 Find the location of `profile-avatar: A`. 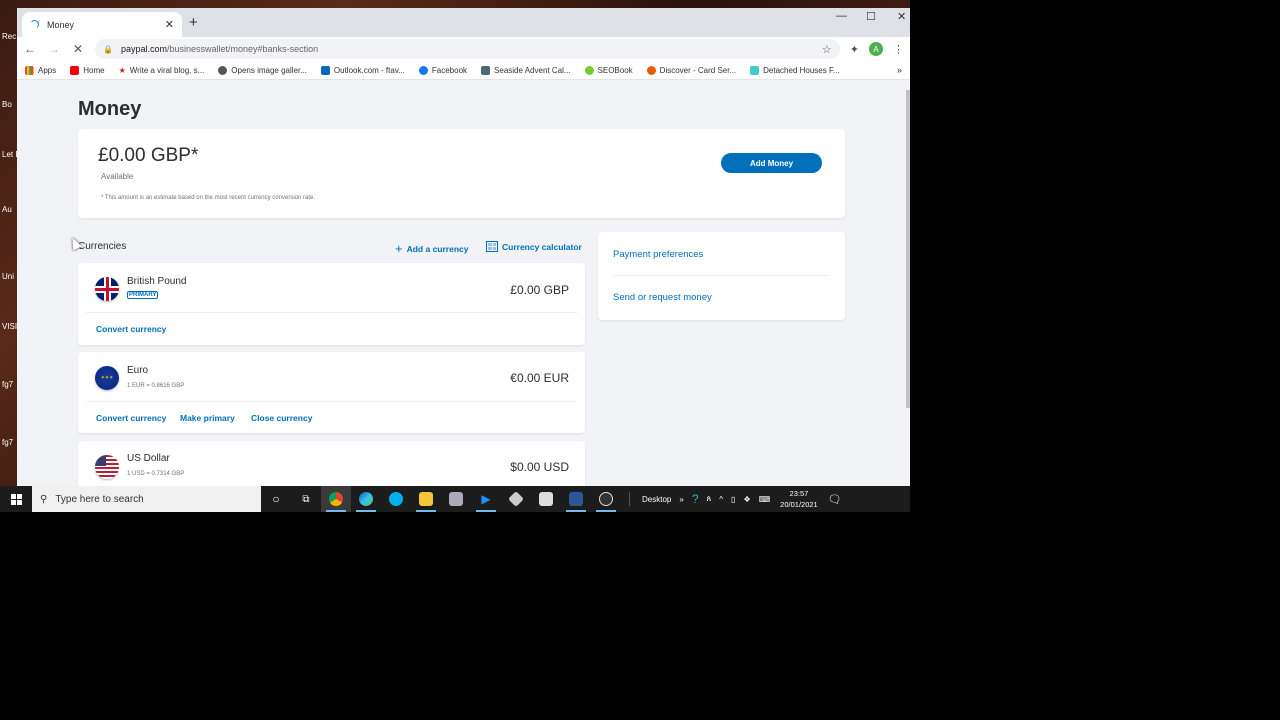

profile-avatar: A is located at coordinates (876, 49).